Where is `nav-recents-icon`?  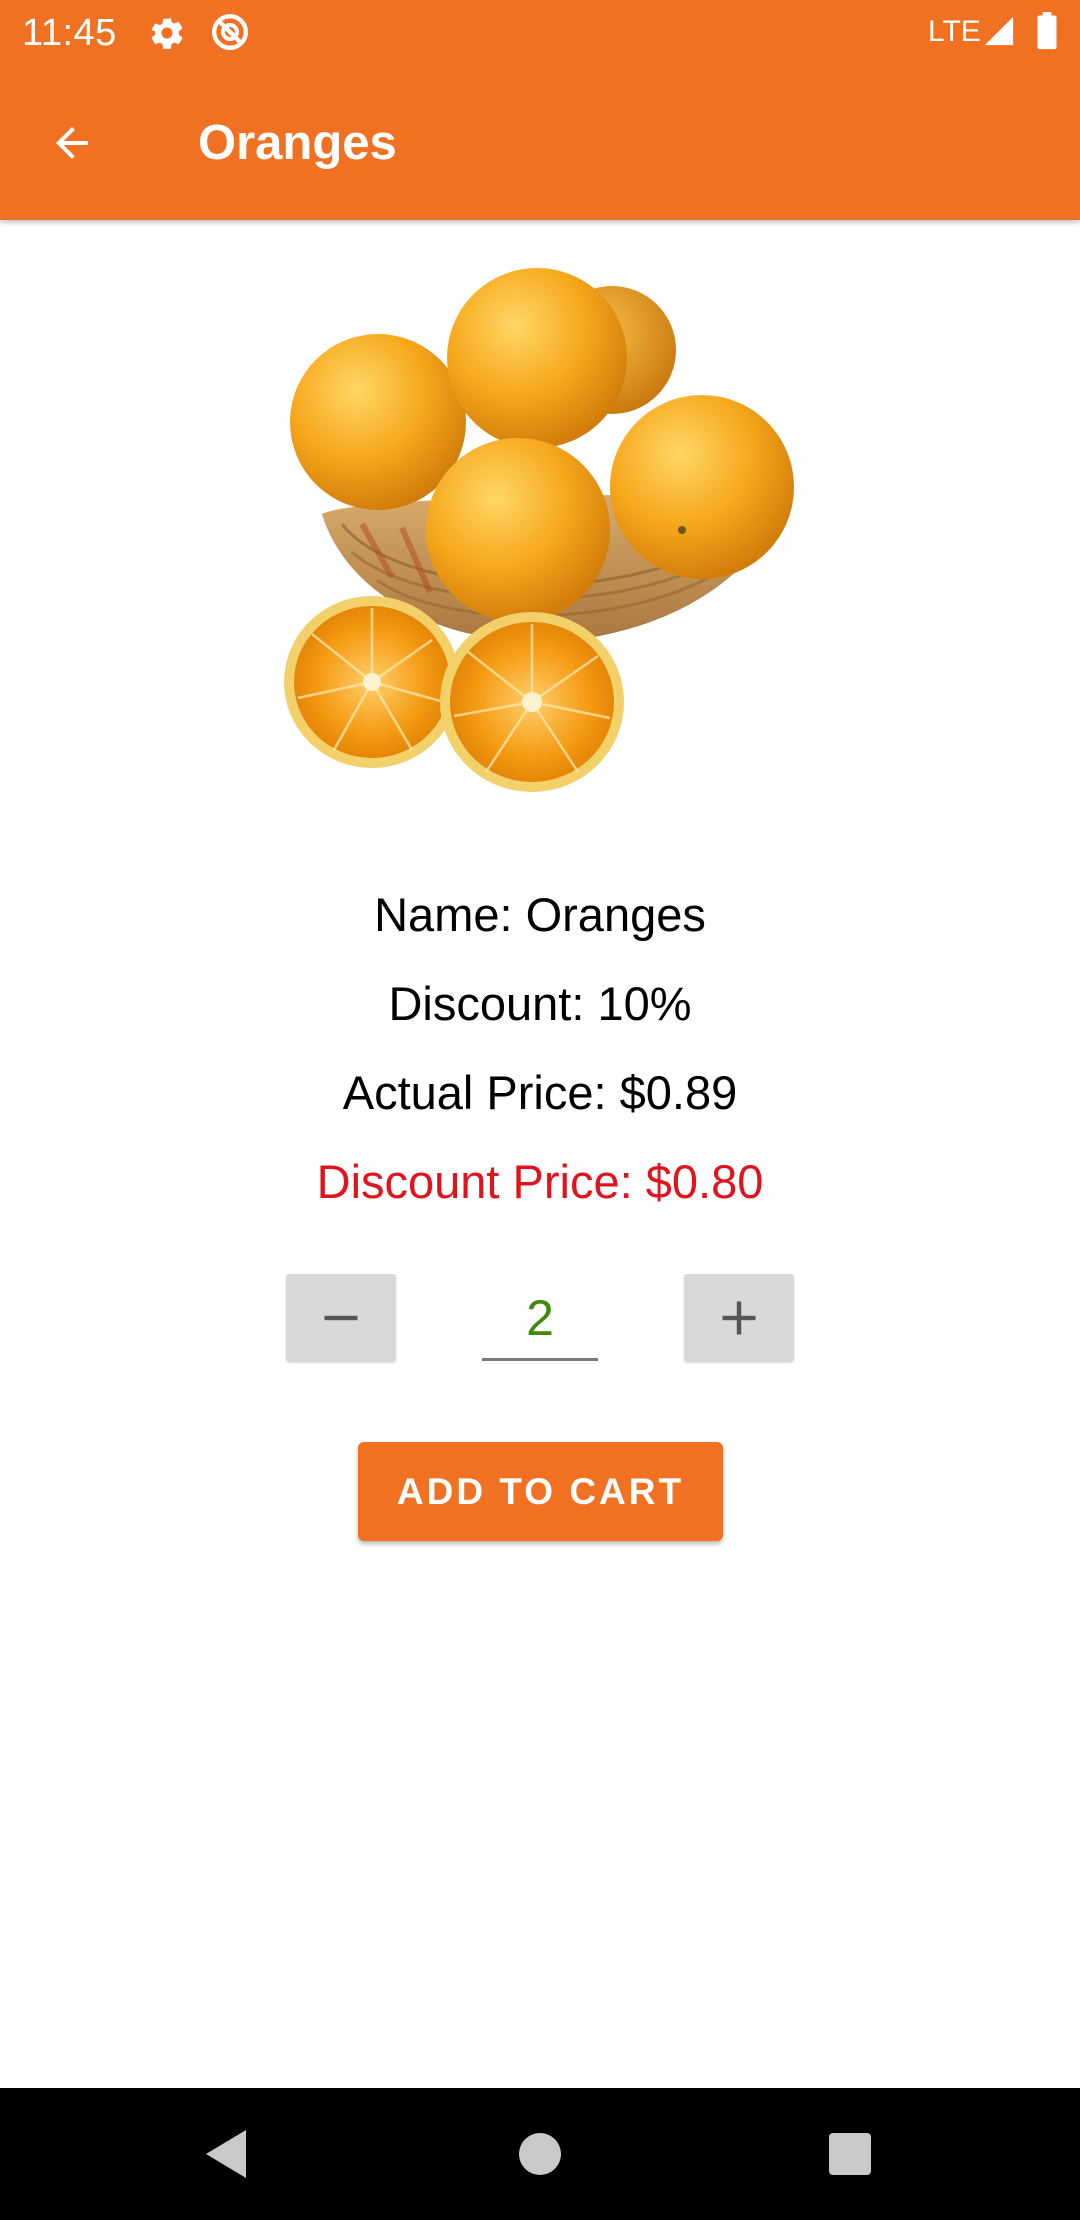
nav-recents-icon is located at coordinates (850, 2154).